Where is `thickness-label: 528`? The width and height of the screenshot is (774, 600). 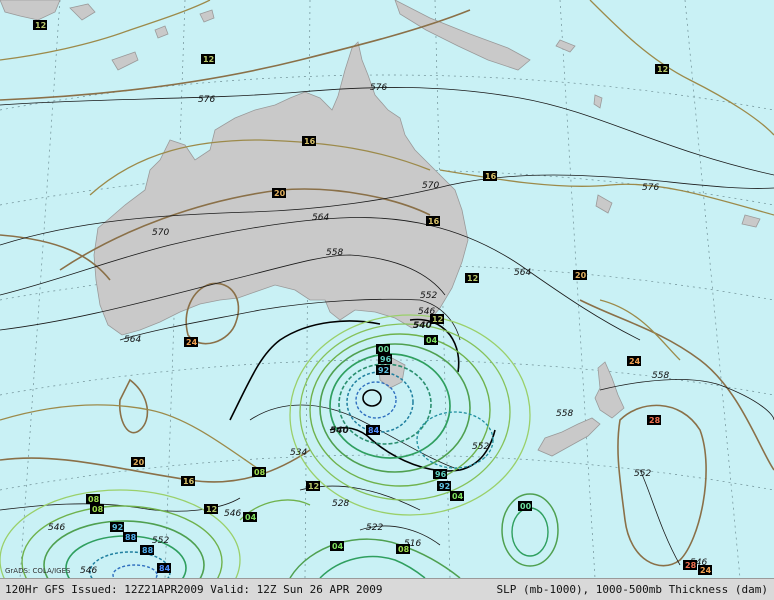
thickness-label: 528 is located at coordinates (340, 504).